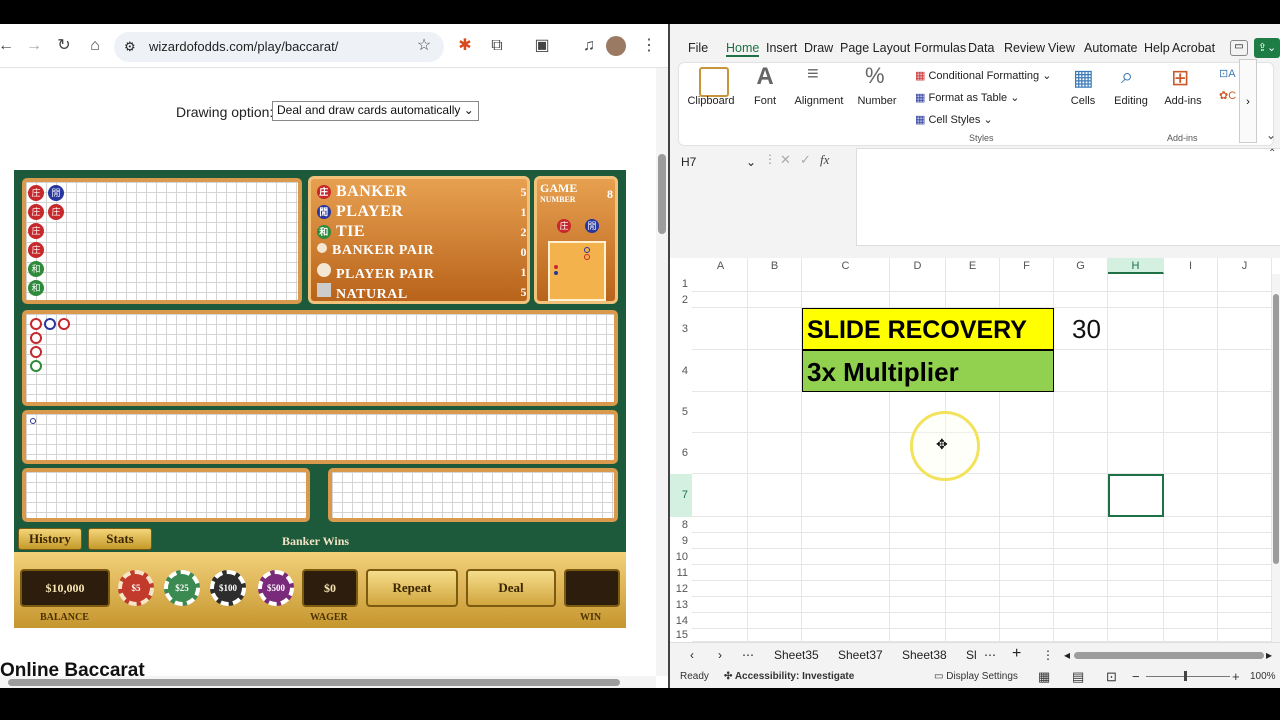 Image resolution: width=1280 pixels, height=720 pixels. I want to click on reload-icon: ↻, so click(64, 46).